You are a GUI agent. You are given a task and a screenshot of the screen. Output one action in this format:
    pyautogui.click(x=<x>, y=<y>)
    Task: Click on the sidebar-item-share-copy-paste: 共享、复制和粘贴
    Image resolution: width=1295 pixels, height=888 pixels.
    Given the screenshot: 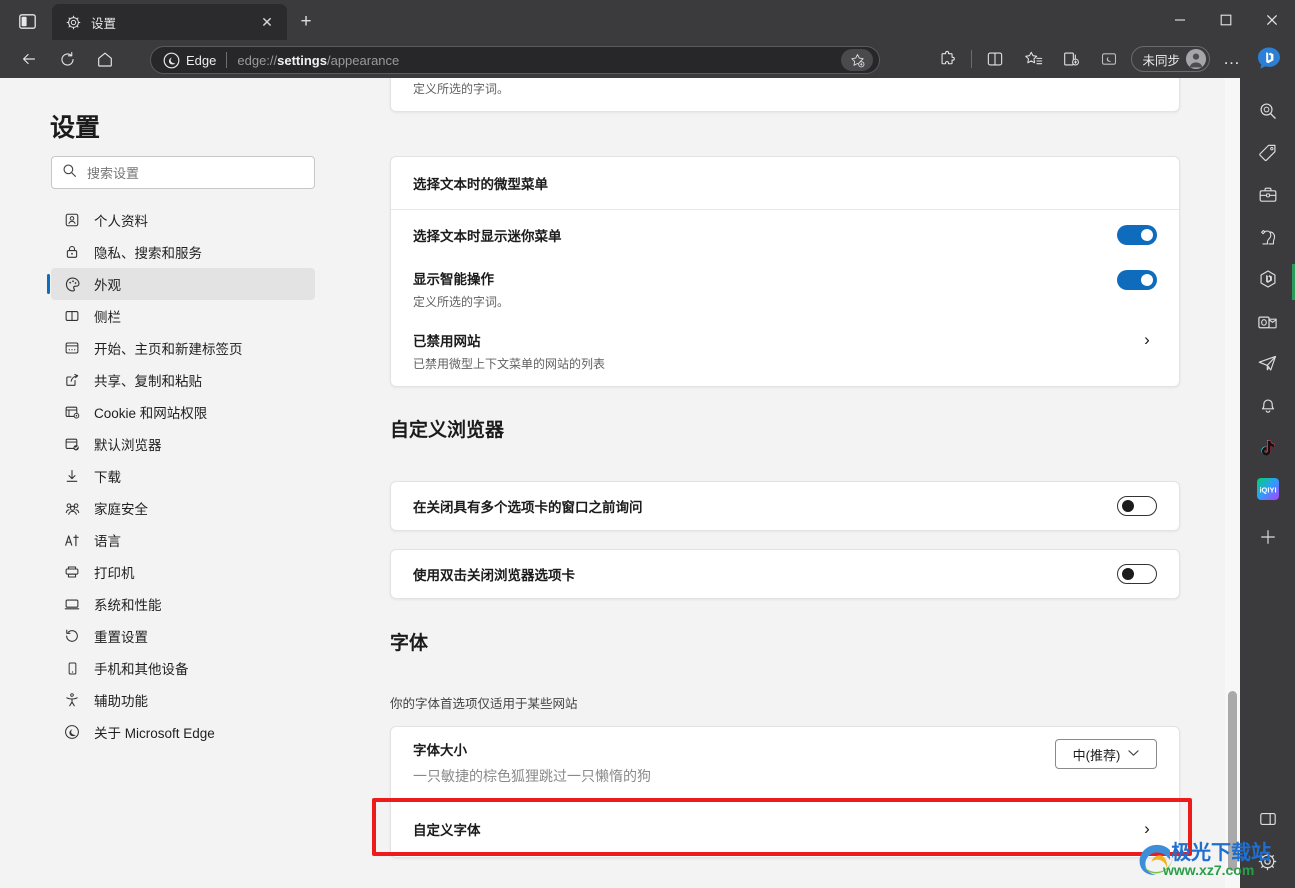 What is the action you would take?
    pyautogui.click(x=183, y=380)
    